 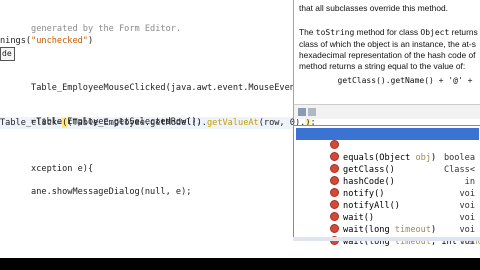 I want to click on code-string: "unchecked", so click(x=59, y=41).